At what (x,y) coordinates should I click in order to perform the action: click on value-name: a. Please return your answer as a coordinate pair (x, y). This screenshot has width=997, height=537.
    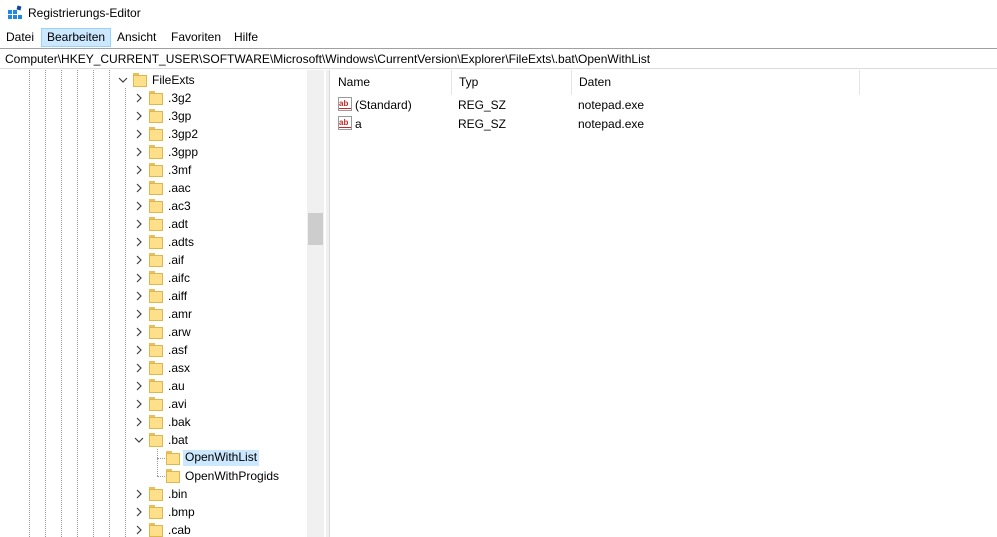
    Looking at the image, I should click on (358, 124).